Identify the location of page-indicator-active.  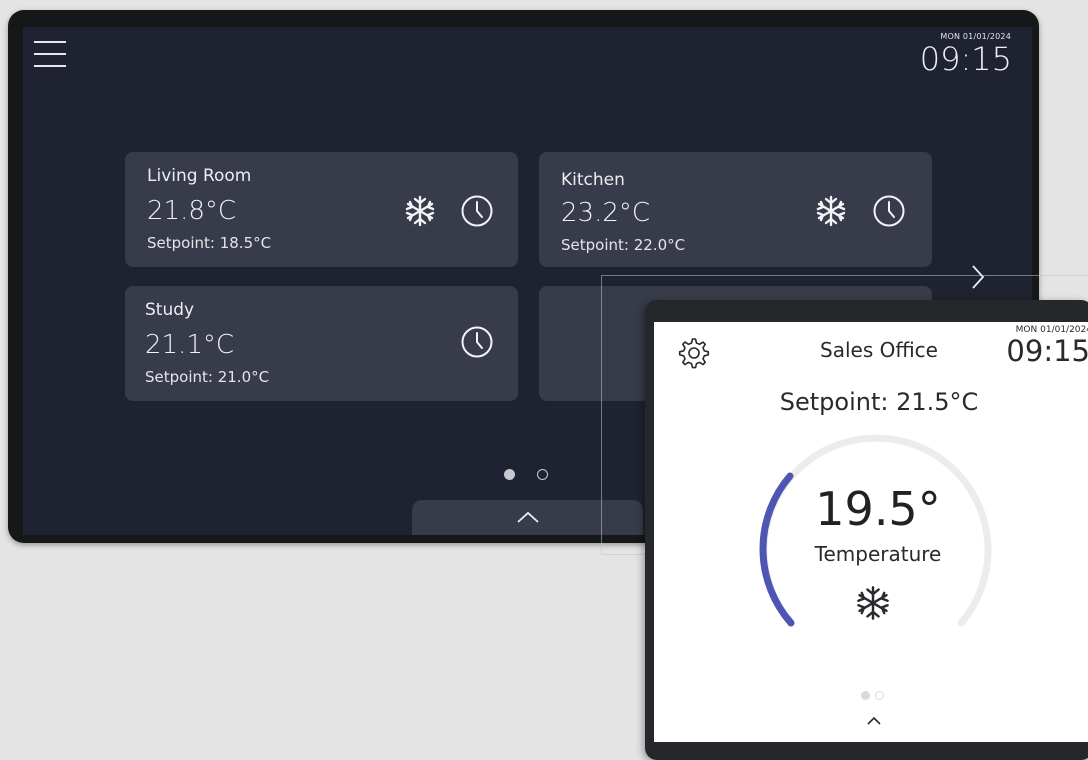
(509, 474).